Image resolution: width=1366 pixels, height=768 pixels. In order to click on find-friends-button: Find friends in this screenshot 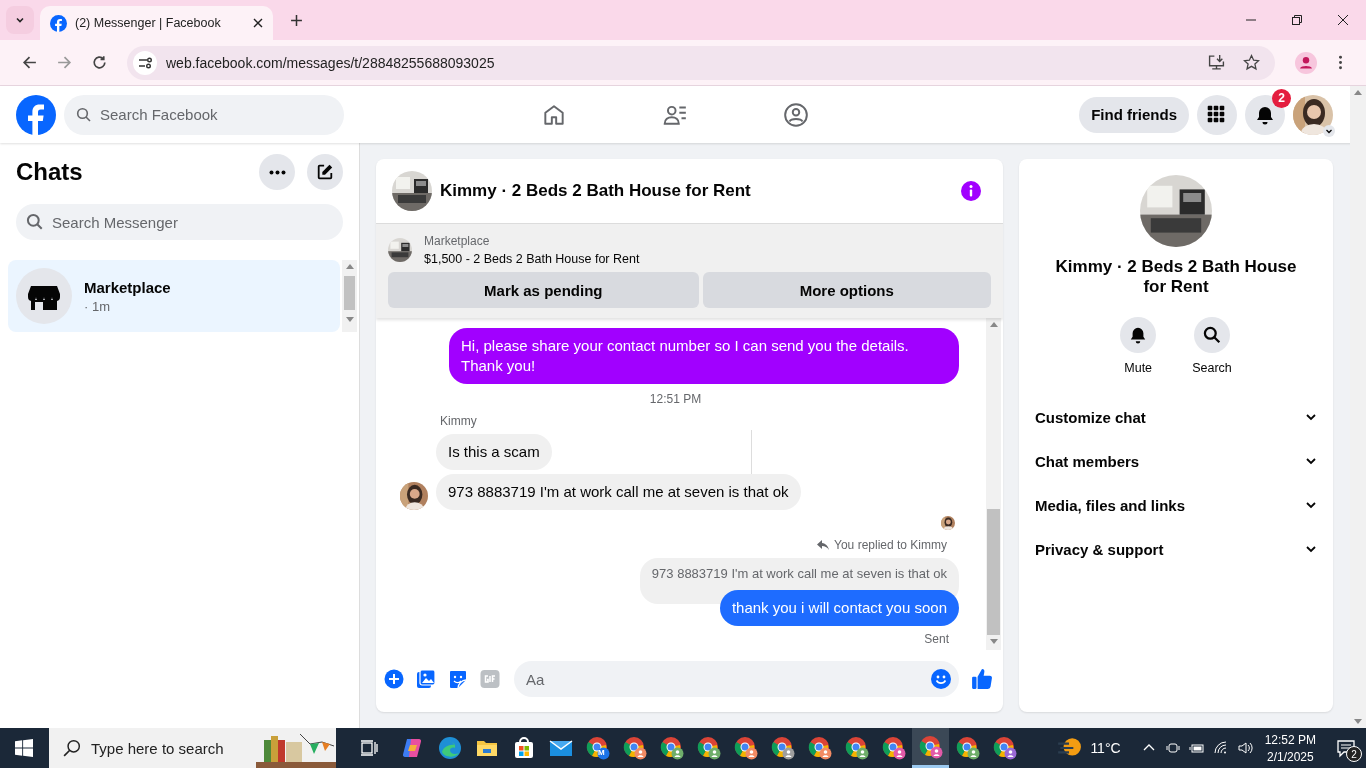, I will do `click(1134, 114)`.